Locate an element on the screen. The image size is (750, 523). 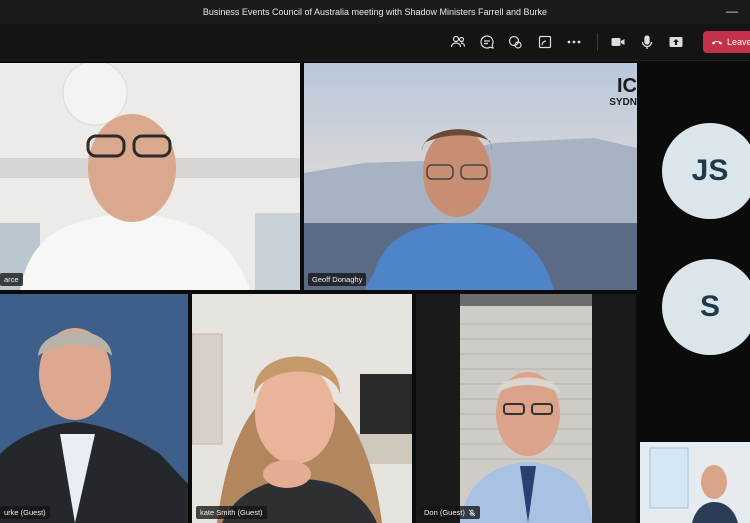
chat-icon is located at coordinates (487, 42).